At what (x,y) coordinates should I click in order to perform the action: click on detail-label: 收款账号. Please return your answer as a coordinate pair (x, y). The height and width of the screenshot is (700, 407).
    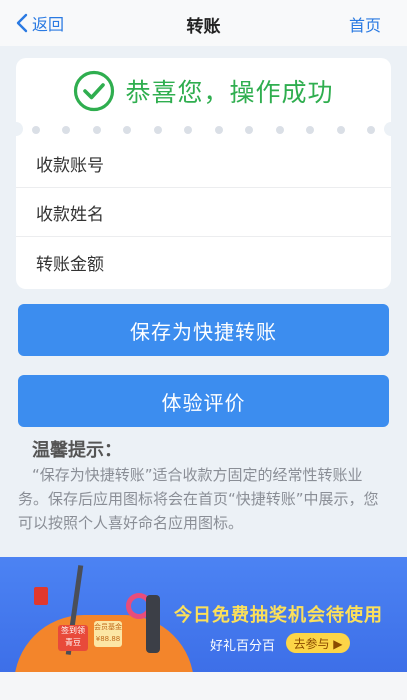
    Looking at the image, I should click on (70, 166).